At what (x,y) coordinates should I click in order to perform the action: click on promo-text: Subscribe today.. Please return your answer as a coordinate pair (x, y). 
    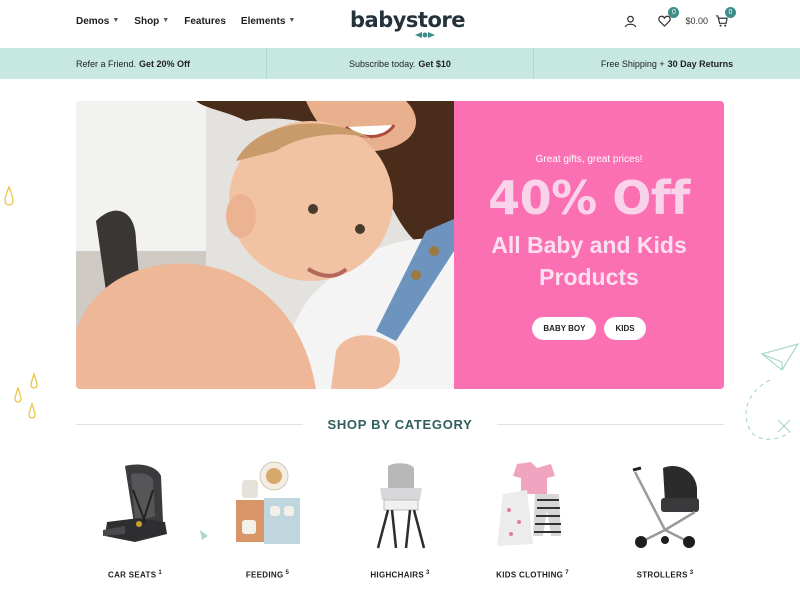
    Looking at the image, I should click on (382, 63).